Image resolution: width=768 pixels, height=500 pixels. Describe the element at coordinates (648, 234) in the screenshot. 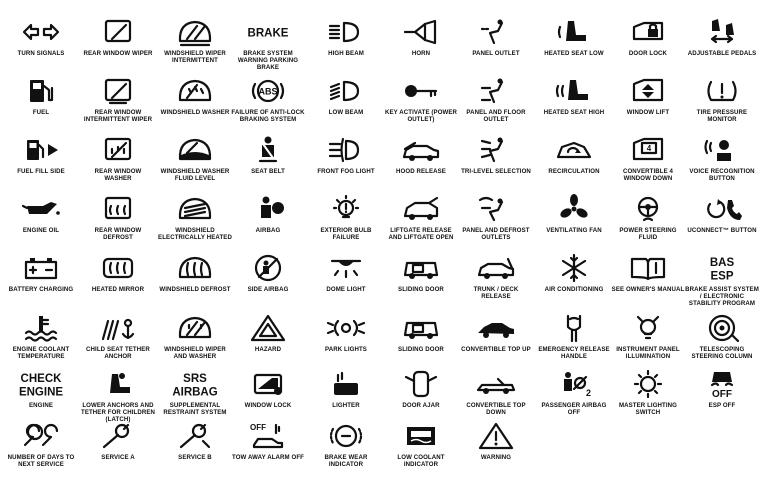

I see `symbol-label: POWER STEERING FLUID` at that location.